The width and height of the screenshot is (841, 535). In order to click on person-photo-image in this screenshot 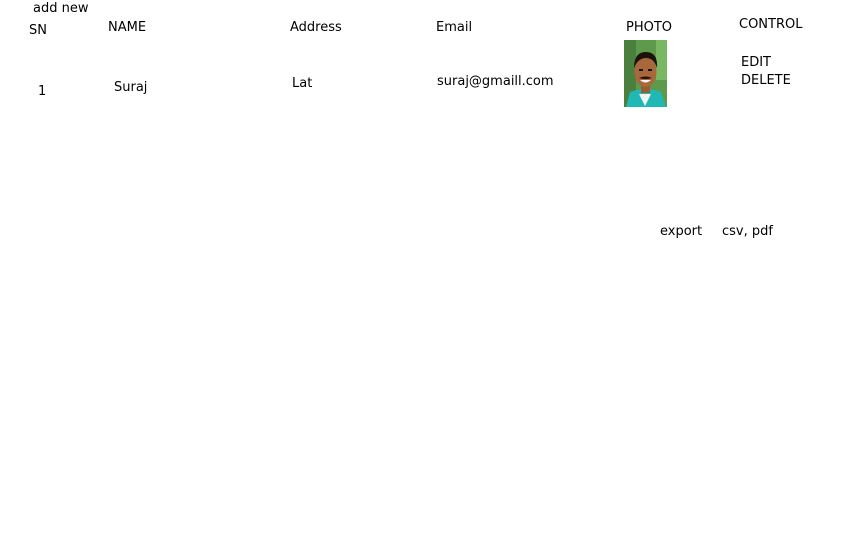, I will do `click(645, 73)`.